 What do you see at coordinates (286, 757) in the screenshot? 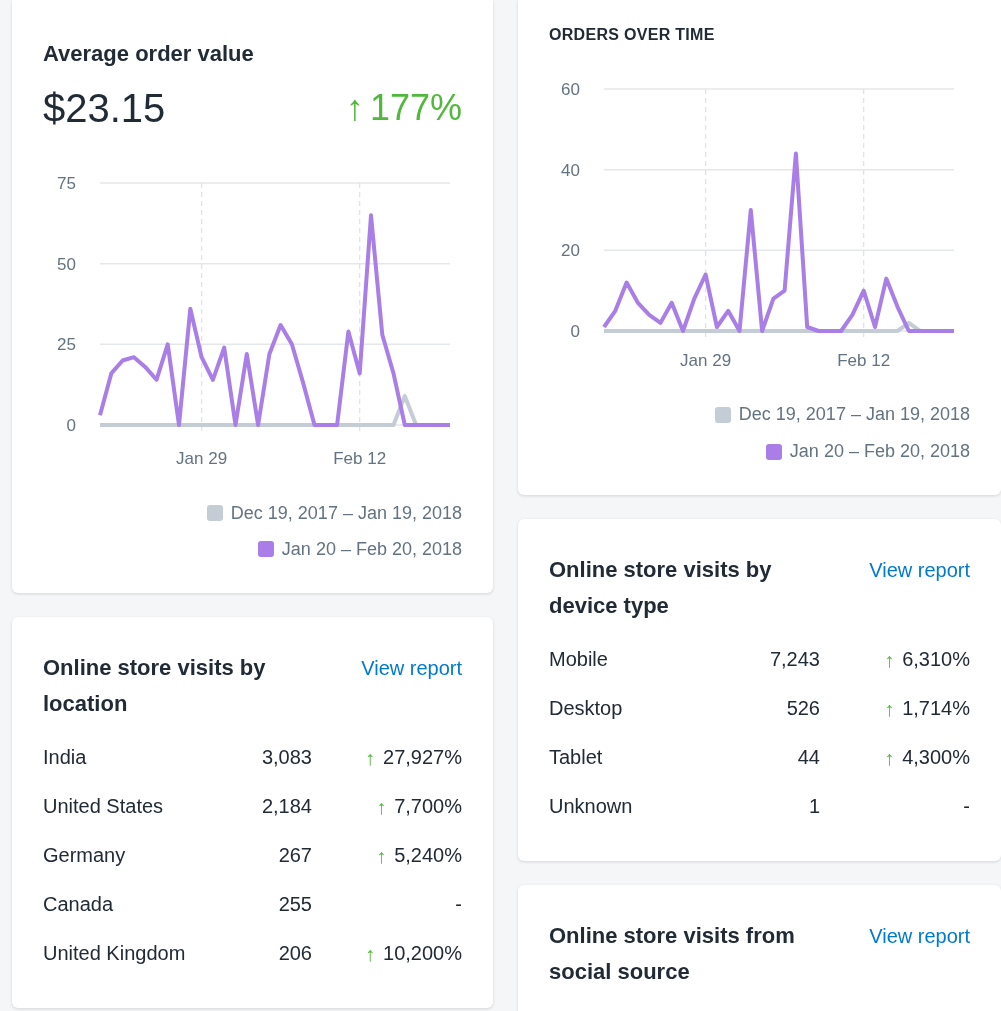
I see `visit-count: 3,083` at bounding box center [286, 757].